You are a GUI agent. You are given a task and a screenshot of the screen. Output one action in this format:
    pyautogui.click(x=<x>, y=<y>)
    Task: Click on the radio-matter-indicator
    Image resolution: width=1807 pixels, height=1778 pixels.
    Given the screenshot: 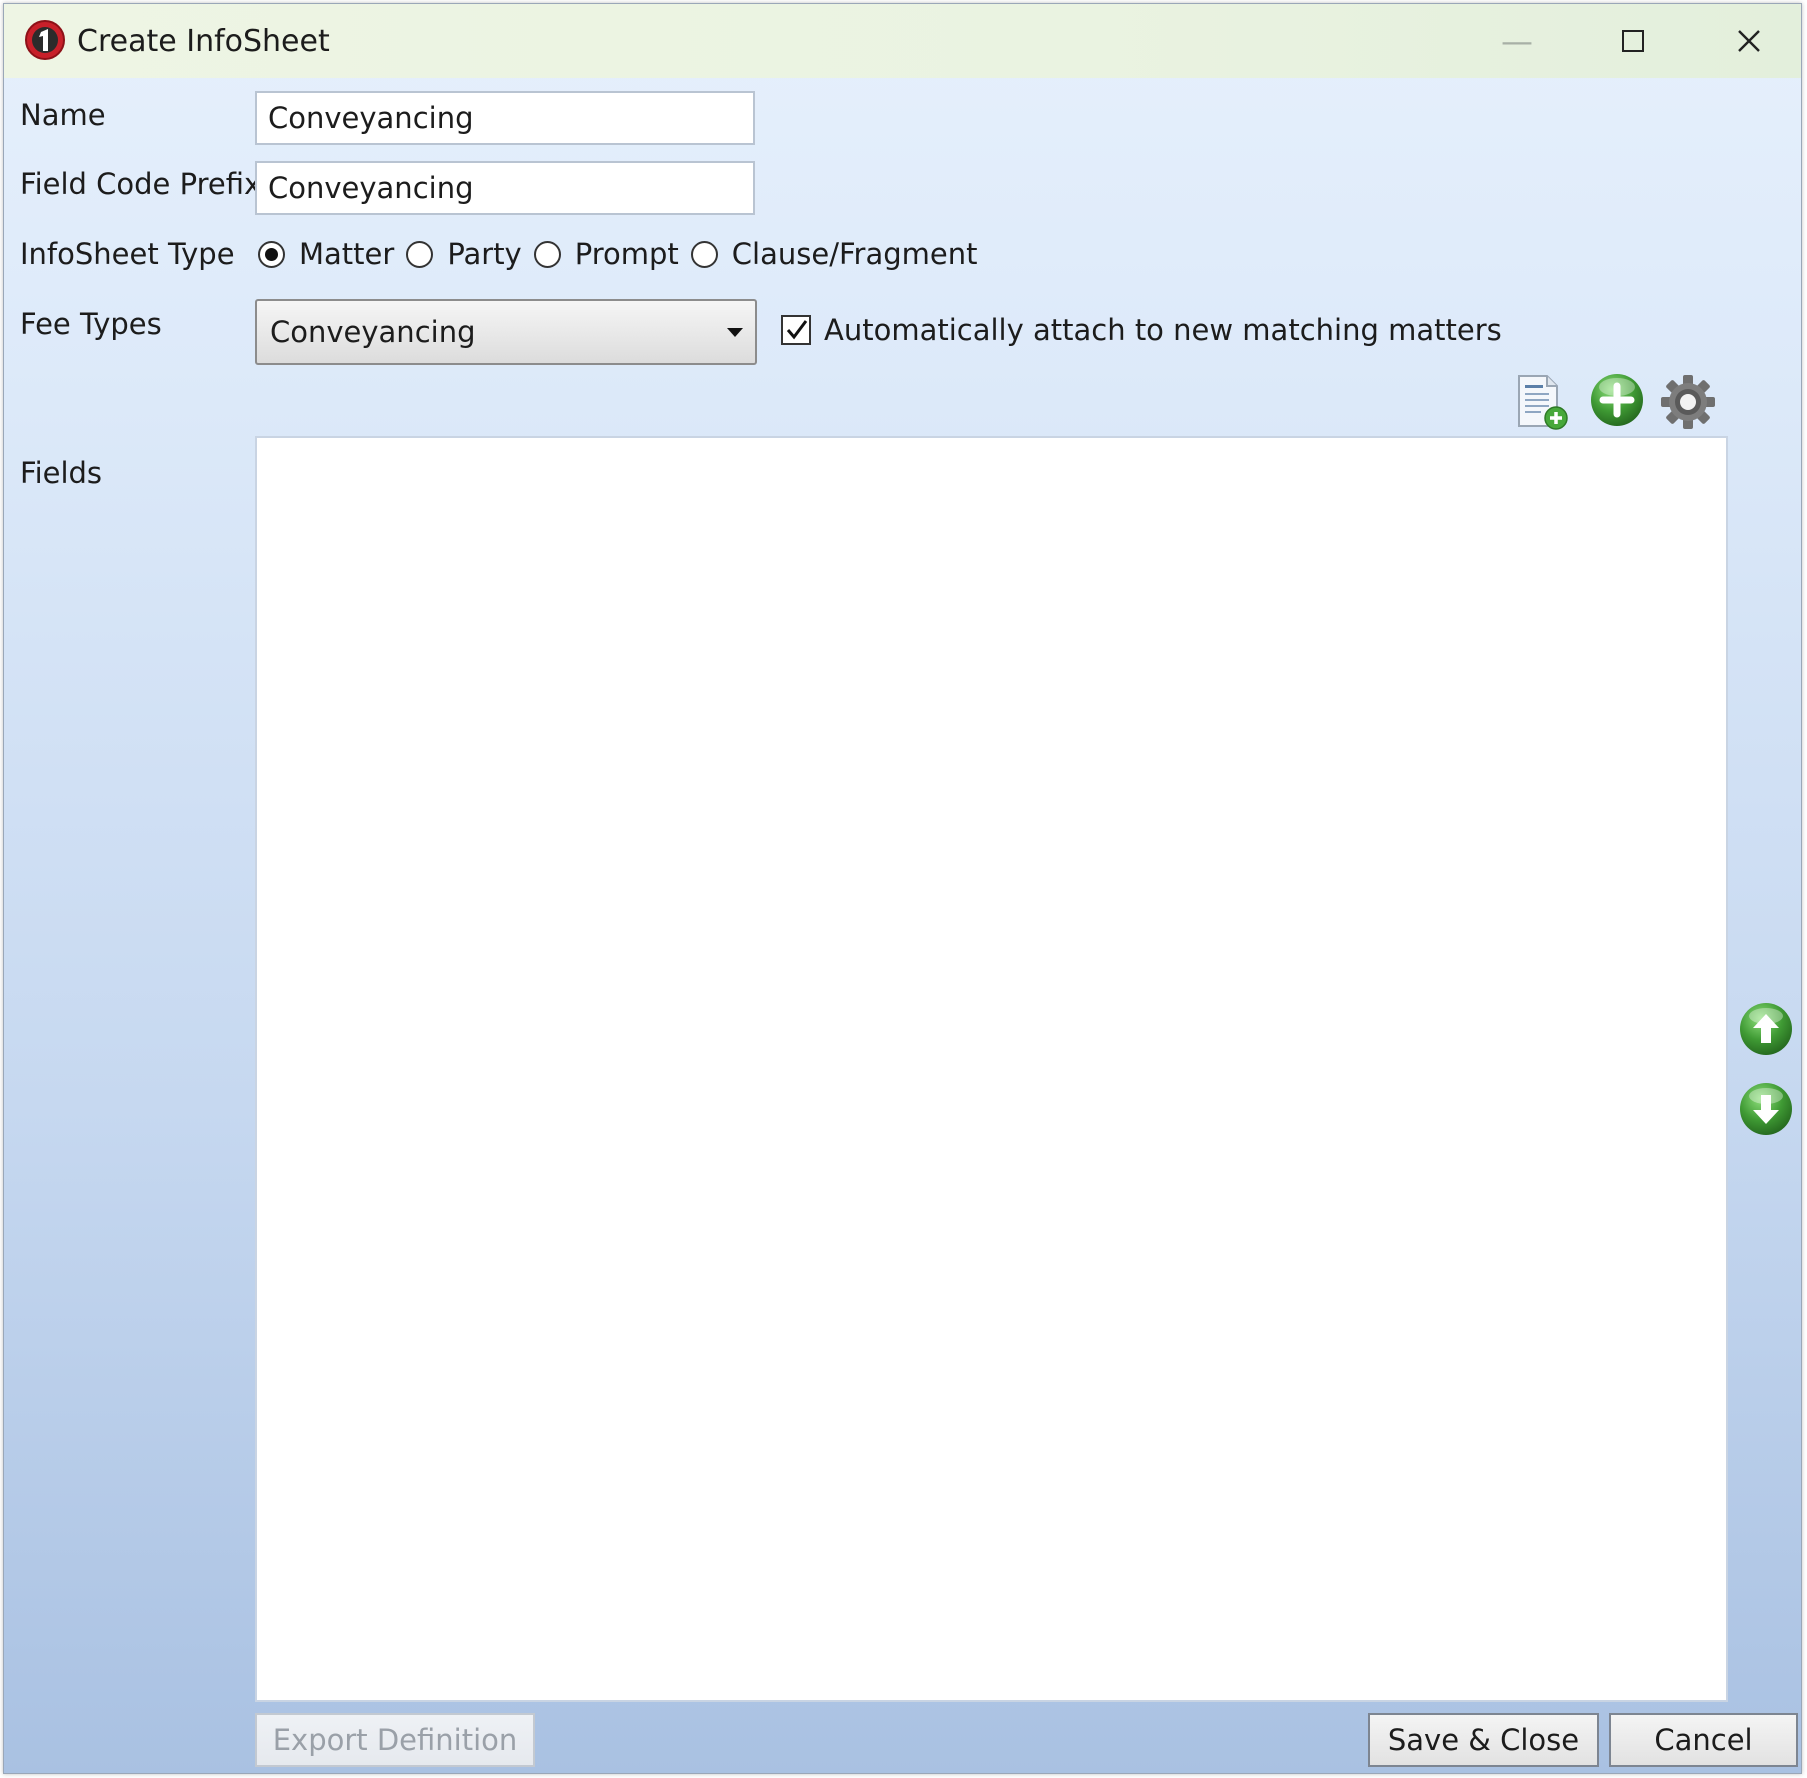 What is the action you would take?
    pyautogui.click(x=271, y=254)
    